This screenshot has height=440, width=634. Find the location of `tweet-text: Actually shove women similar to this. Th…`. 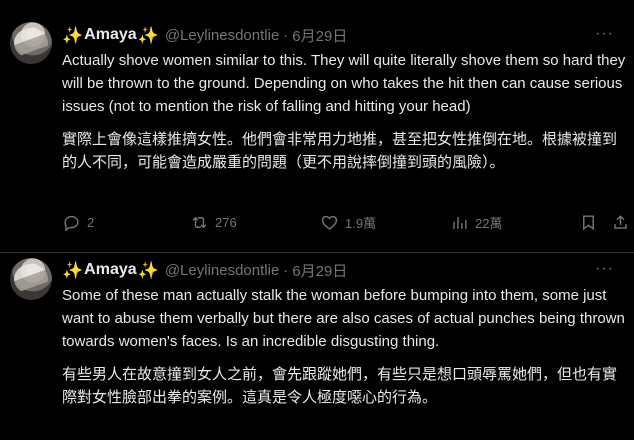

tweet-text: Actually shove women similar to this. Th… is located at coordinates (344, 83).